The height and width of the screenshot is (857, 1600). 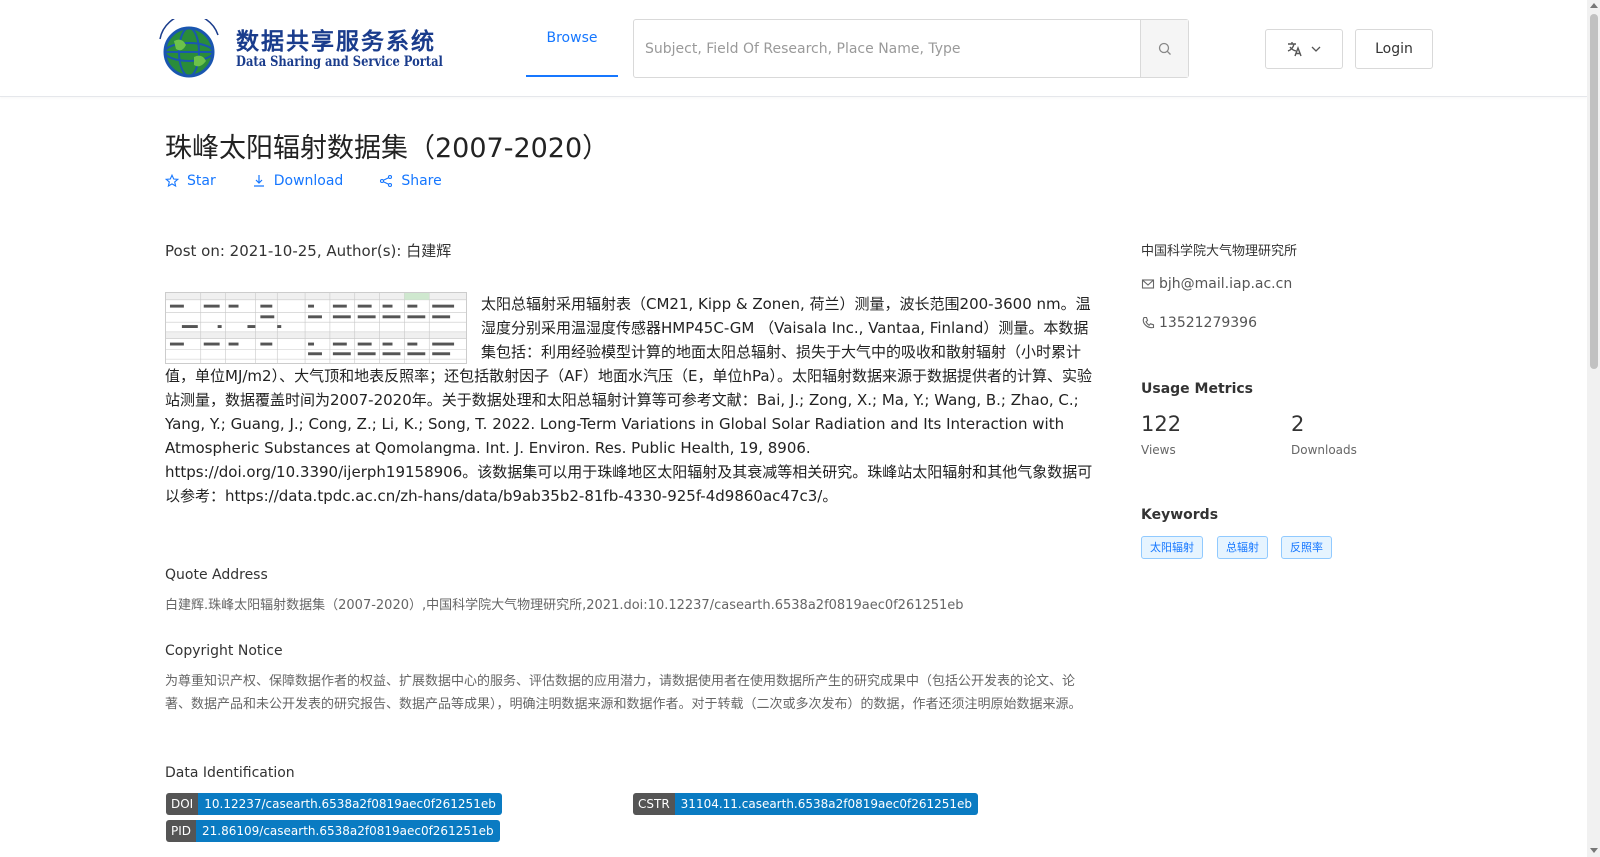 I want to click on page-title: 珠峰太阳辐射数据集（2007-2020）, so click(x=387, y=148).